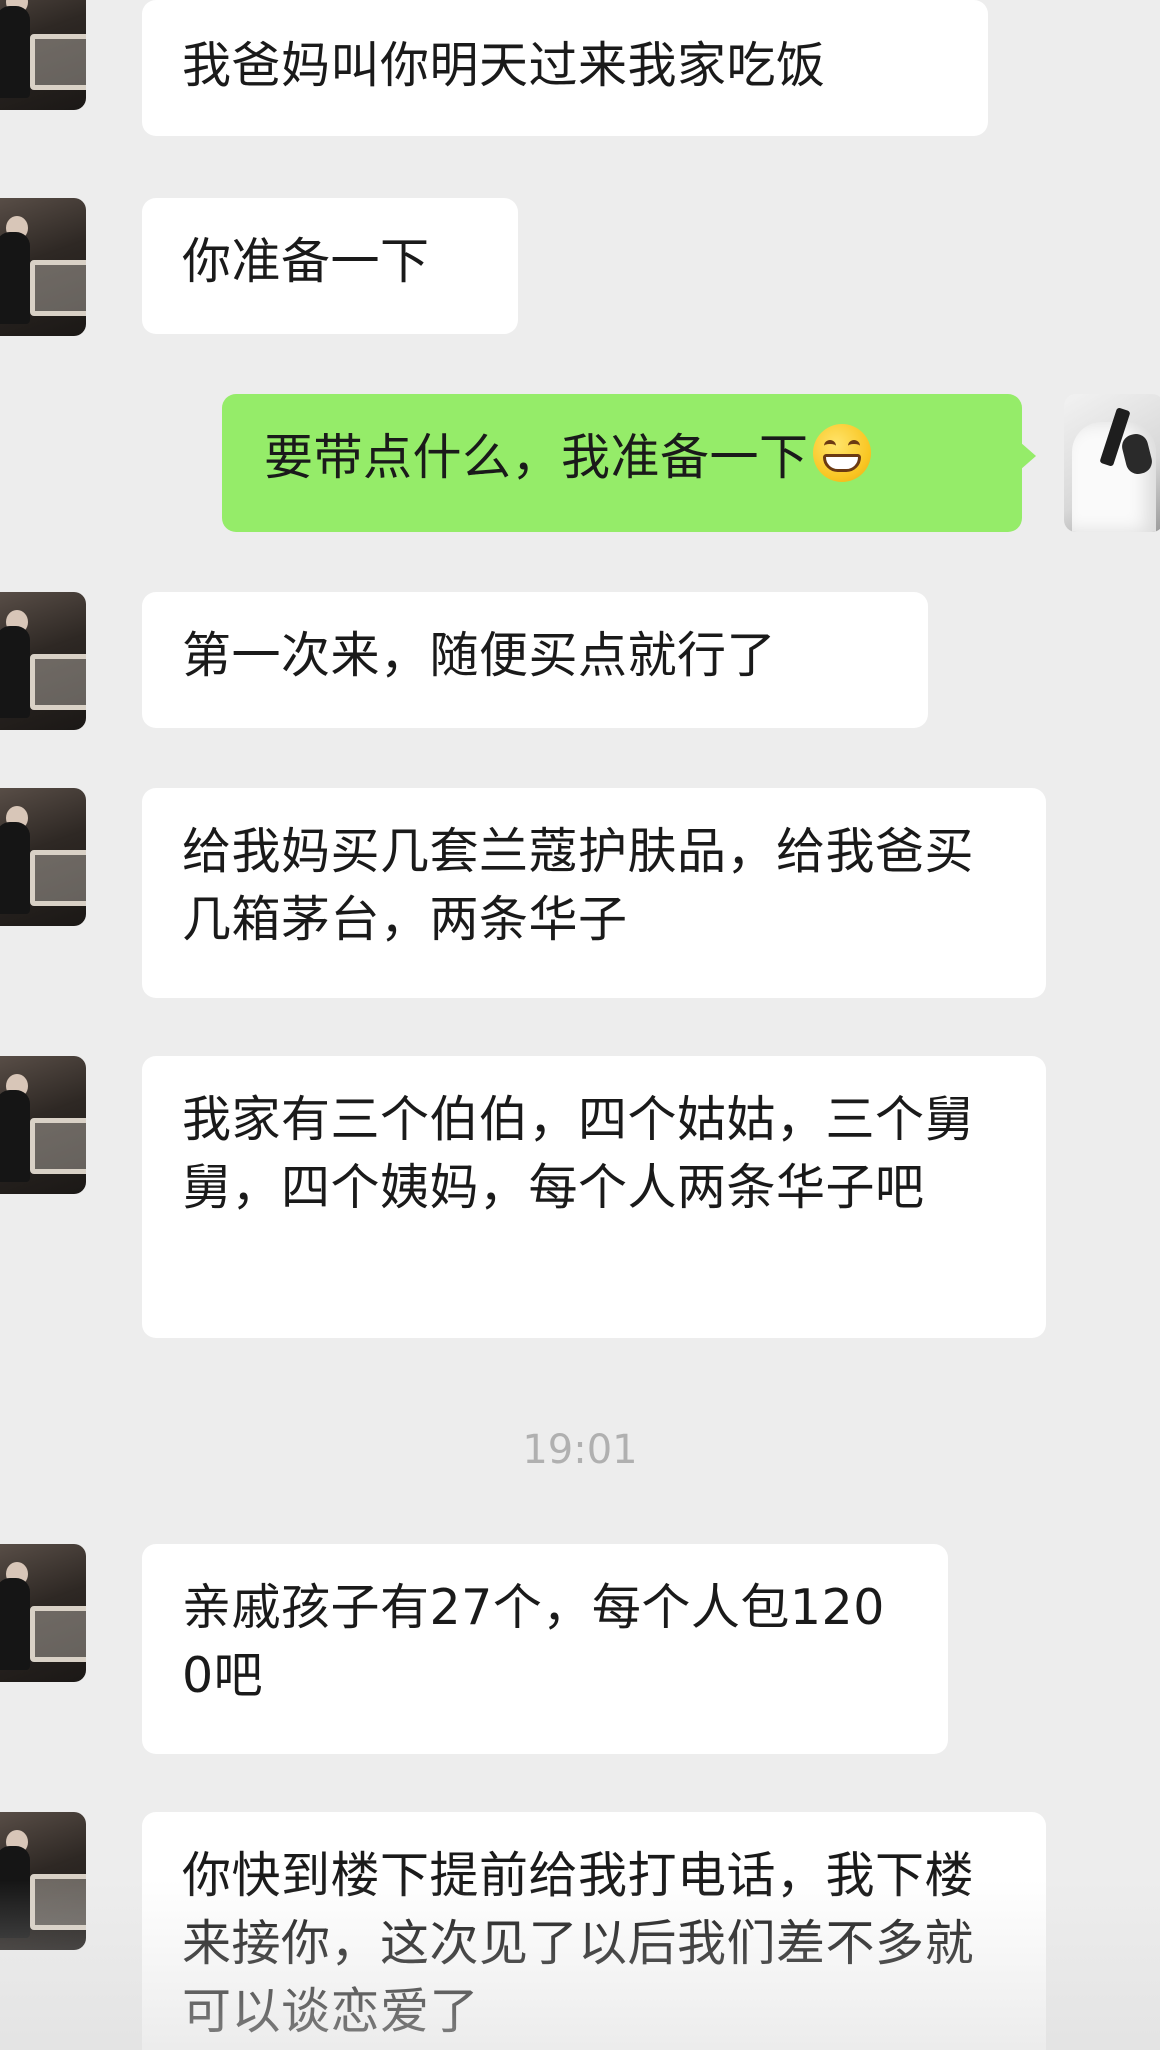 The width and height of the screenshot is (1160, 2050). I want to click on message-text: 给我妈买几套兰蔻护肤品，给我爸买几箱茅台，两条华子, so click(578, 885).